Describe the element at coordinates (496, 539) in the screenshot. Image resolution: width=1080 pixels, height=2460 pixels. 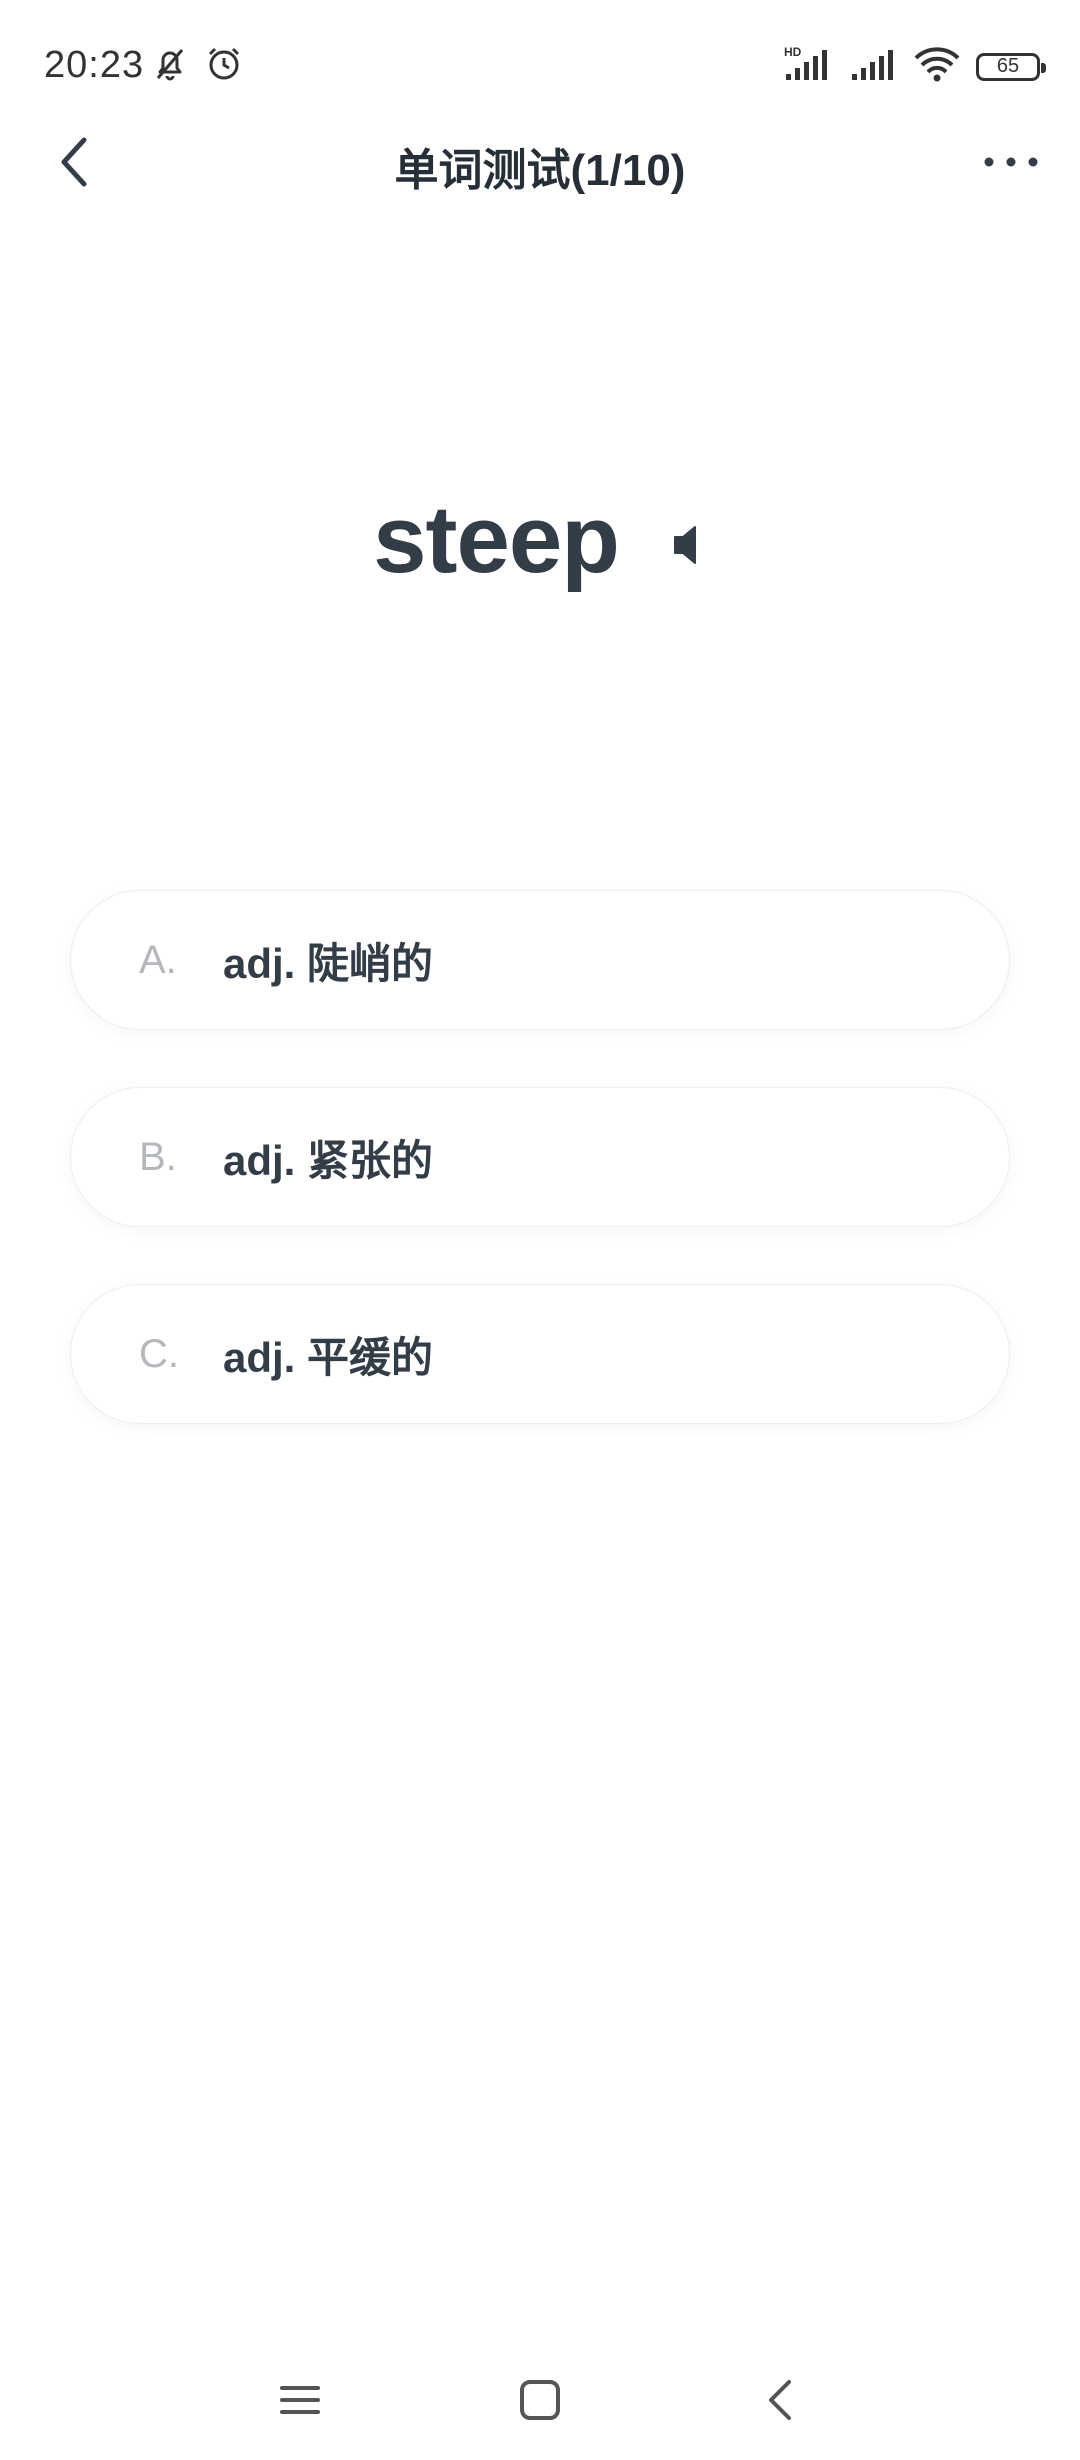
I see `test-word: steep` at that location.